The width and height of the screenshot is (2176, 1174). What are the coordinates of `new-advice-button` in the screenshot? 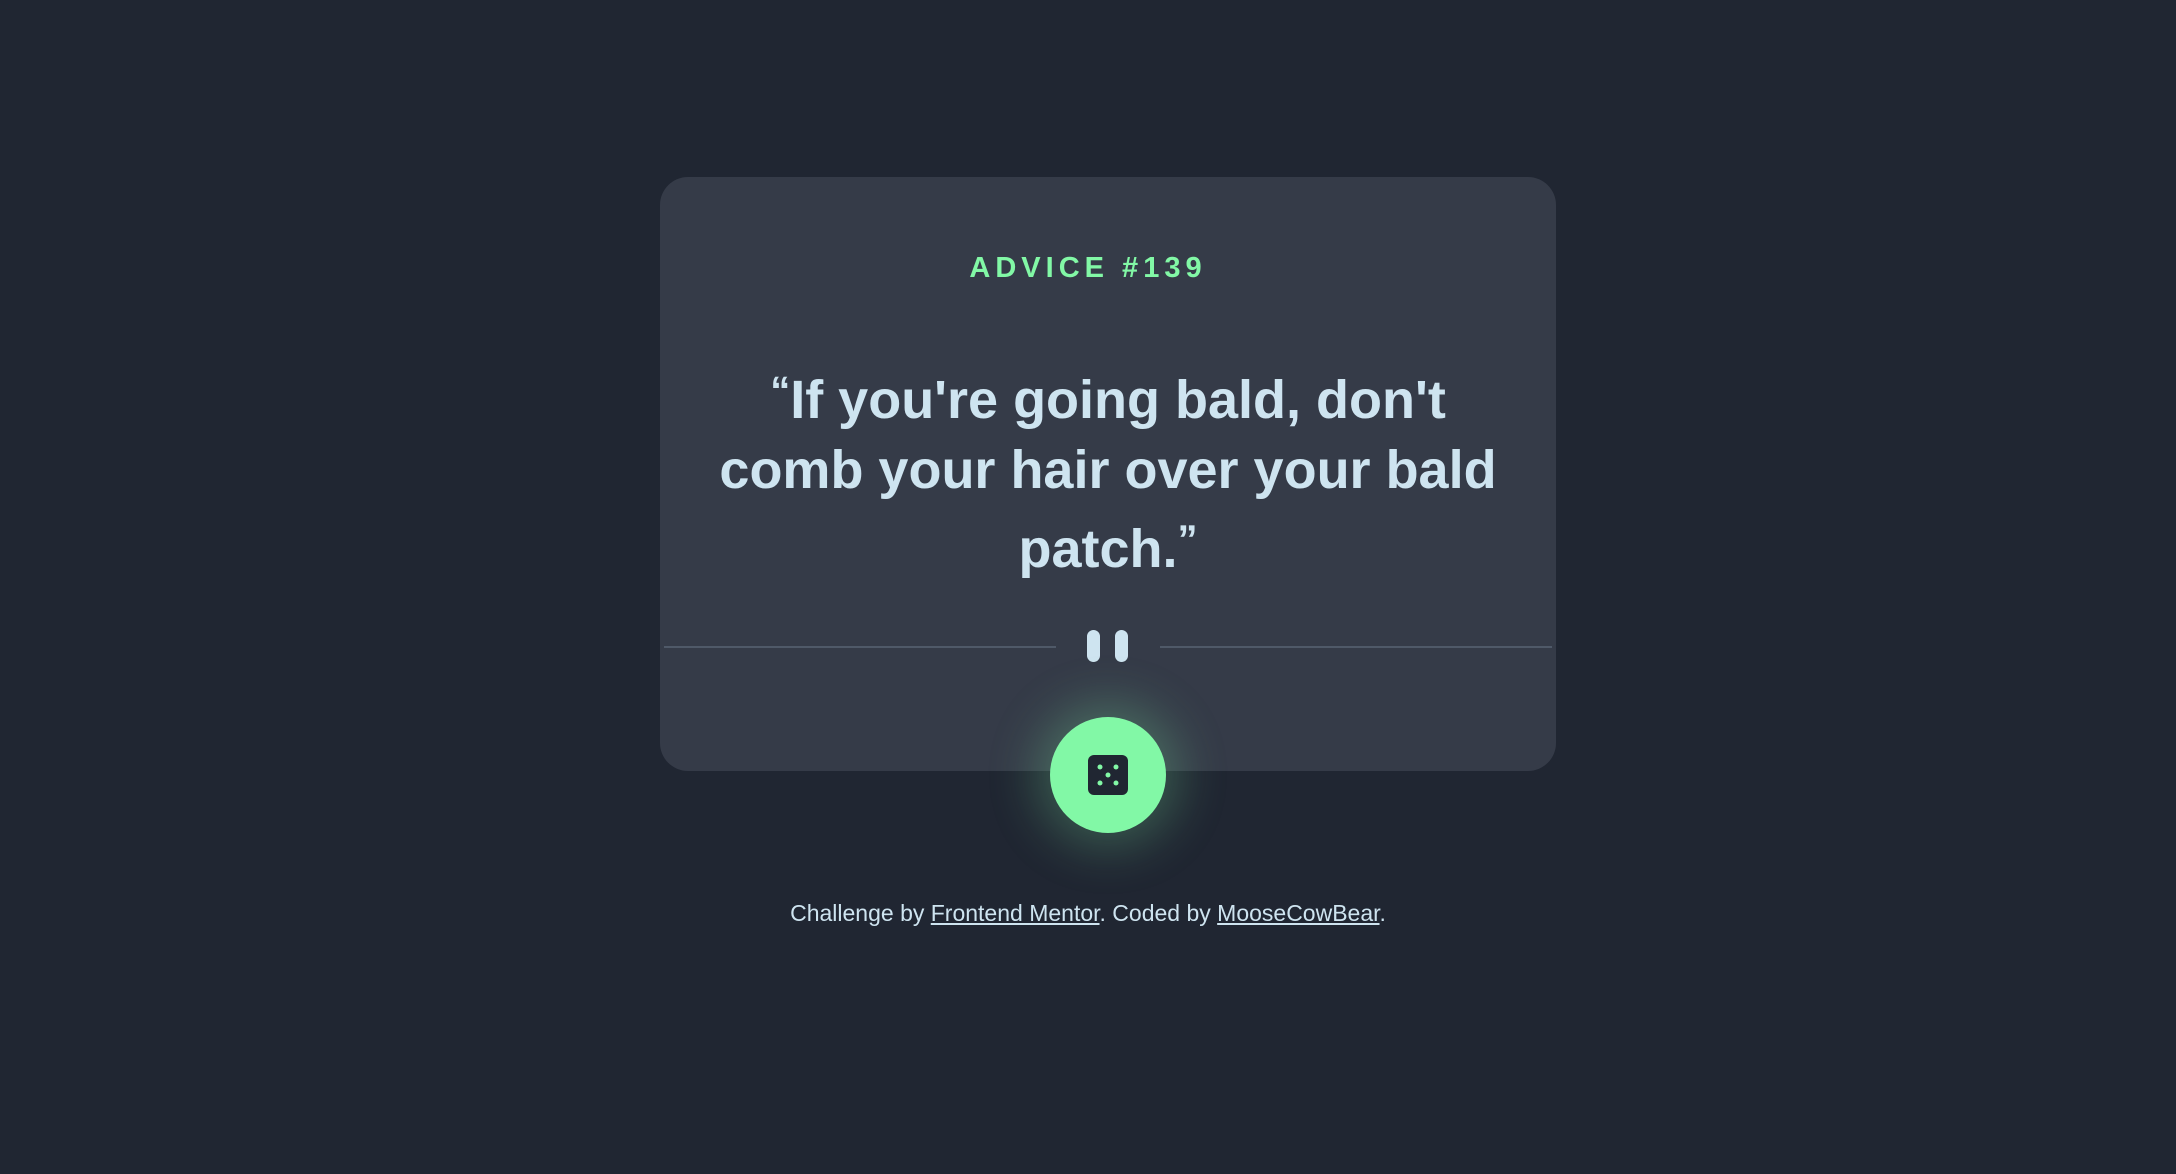 It's located at (1108, 775).